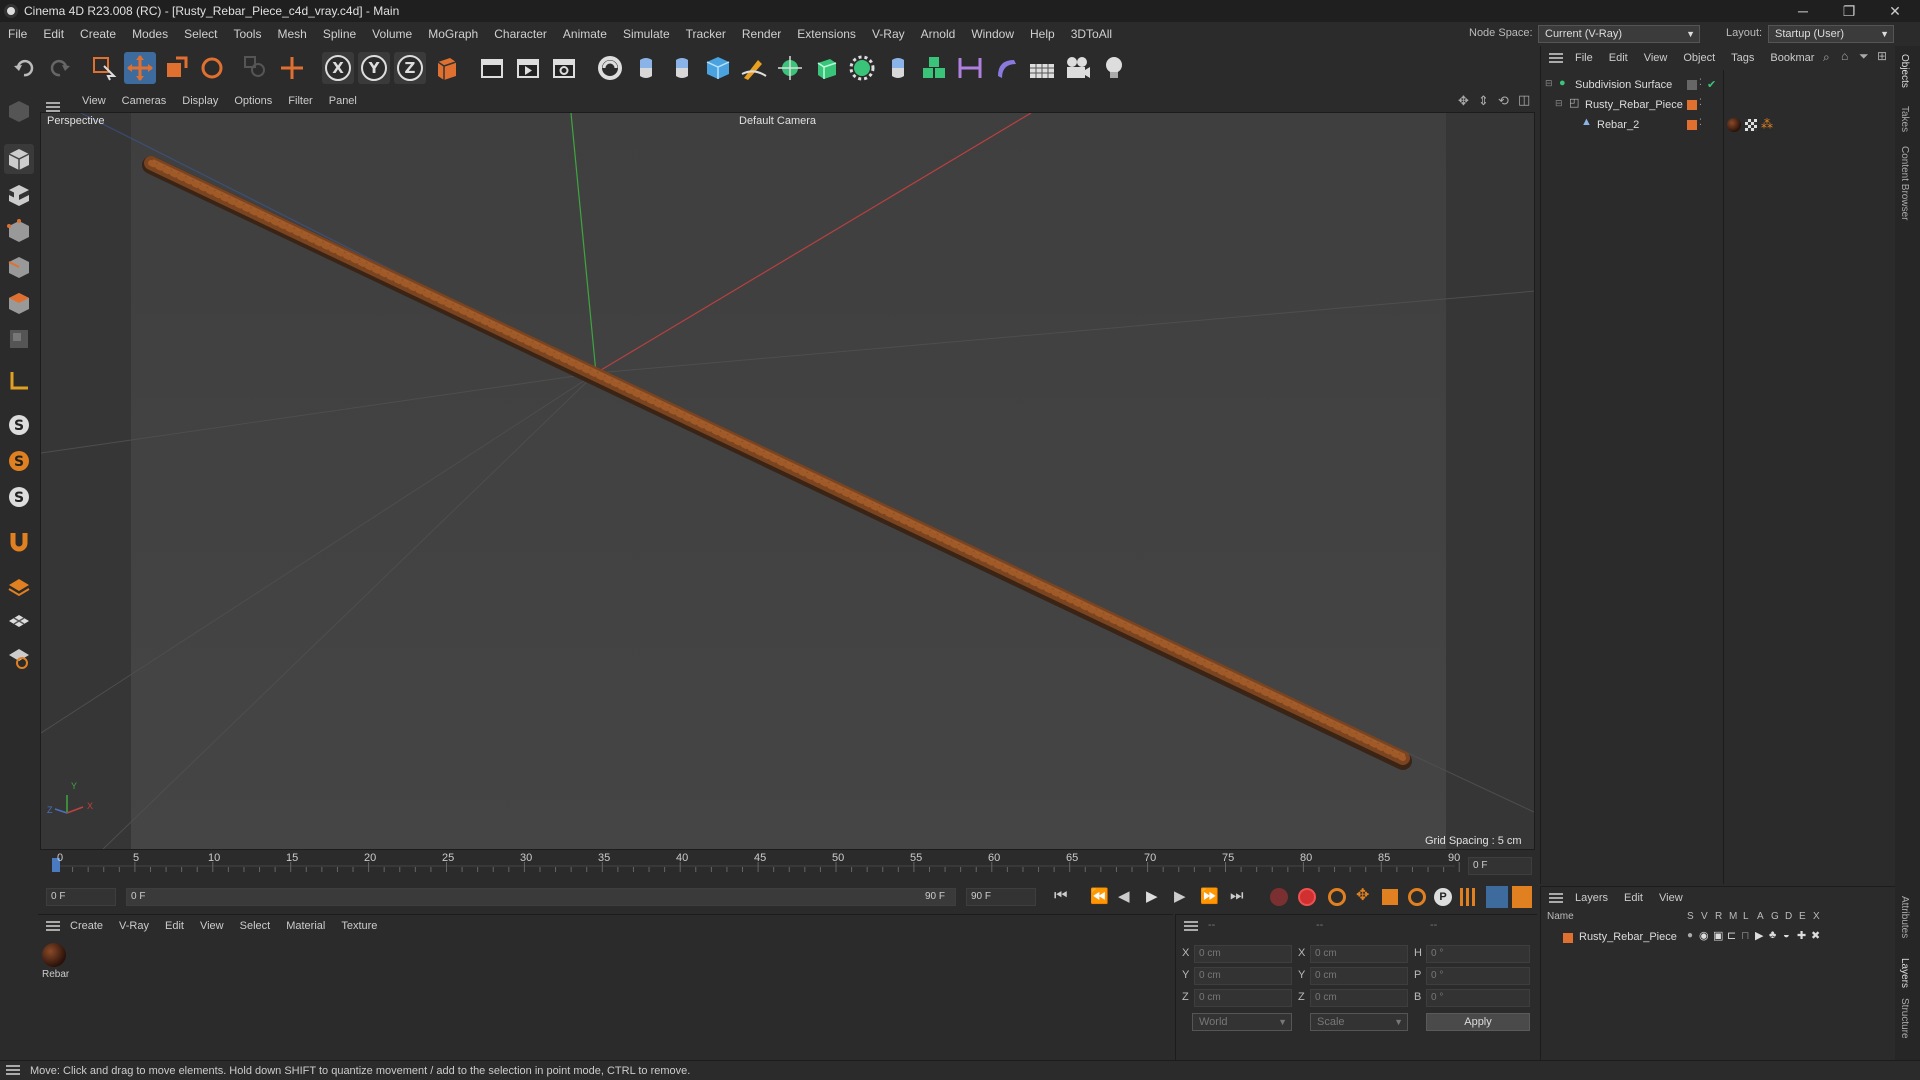  What do you see at coordinates (1503, 101) in the screenshot?
I see `rotate-view-icon: ⟲` at bounding box center [1503, 101].